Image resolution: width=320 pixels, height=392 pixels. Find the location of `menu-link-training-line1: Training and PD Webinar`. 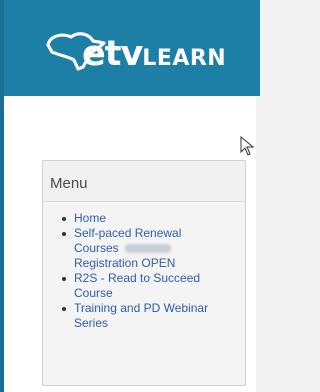

menu-link-training-line1: Training and PD Webinar is located at coordinates (141, 308).